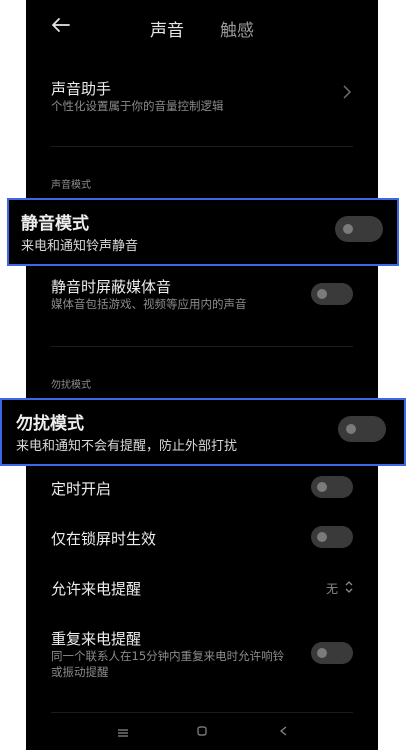 The height and width of the screenshot is (750, 406). I want to click on dnd-mode-title: 勿扰模式, so click(50, 424).